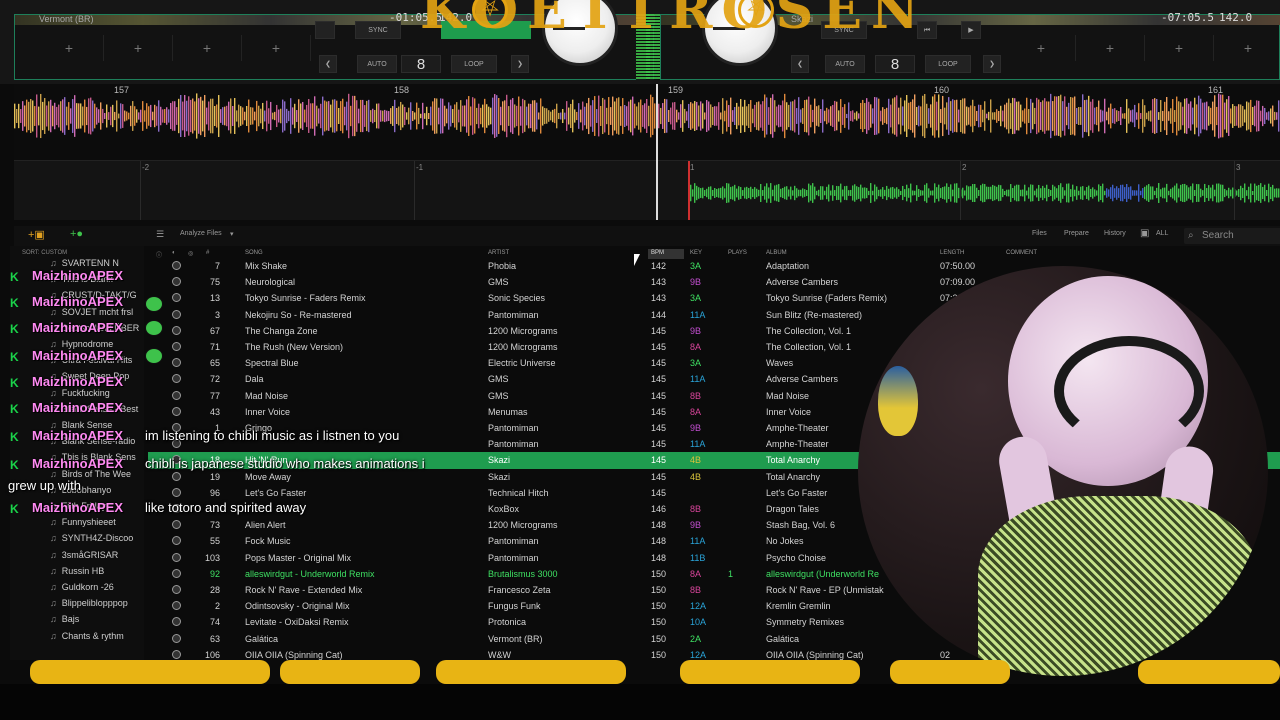 This screenshot has width=1280, height=720. What do you see at coordinates (100, 574) in the screenshot?
I see `sidebar-playlist-item: ♫ Russin HB` at bounding box center [100, 574].